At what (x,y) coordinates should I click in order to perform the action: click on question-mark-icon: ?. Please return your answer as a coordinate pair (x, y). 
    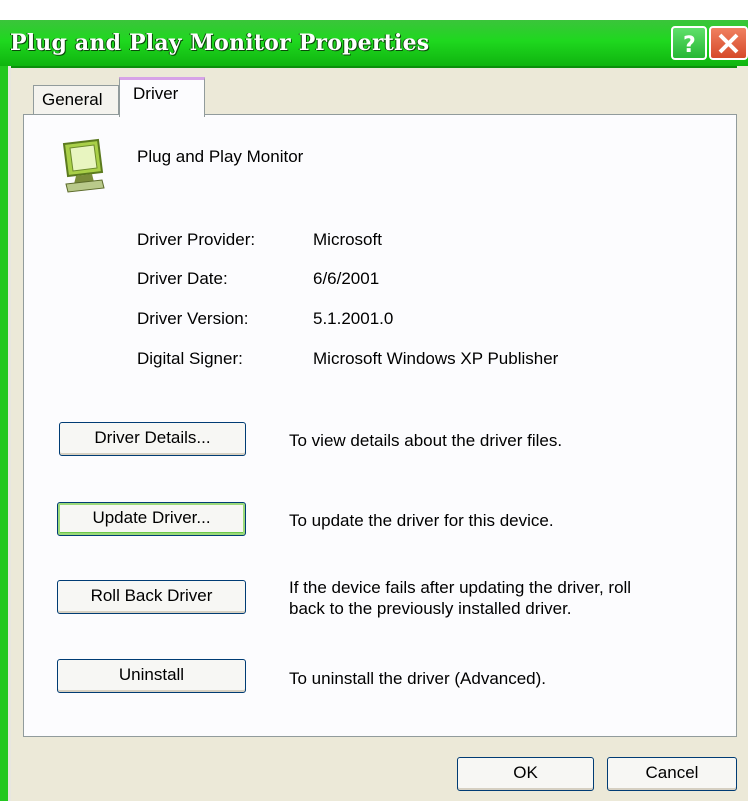
    Looking at the image, I should click on (689, 45).